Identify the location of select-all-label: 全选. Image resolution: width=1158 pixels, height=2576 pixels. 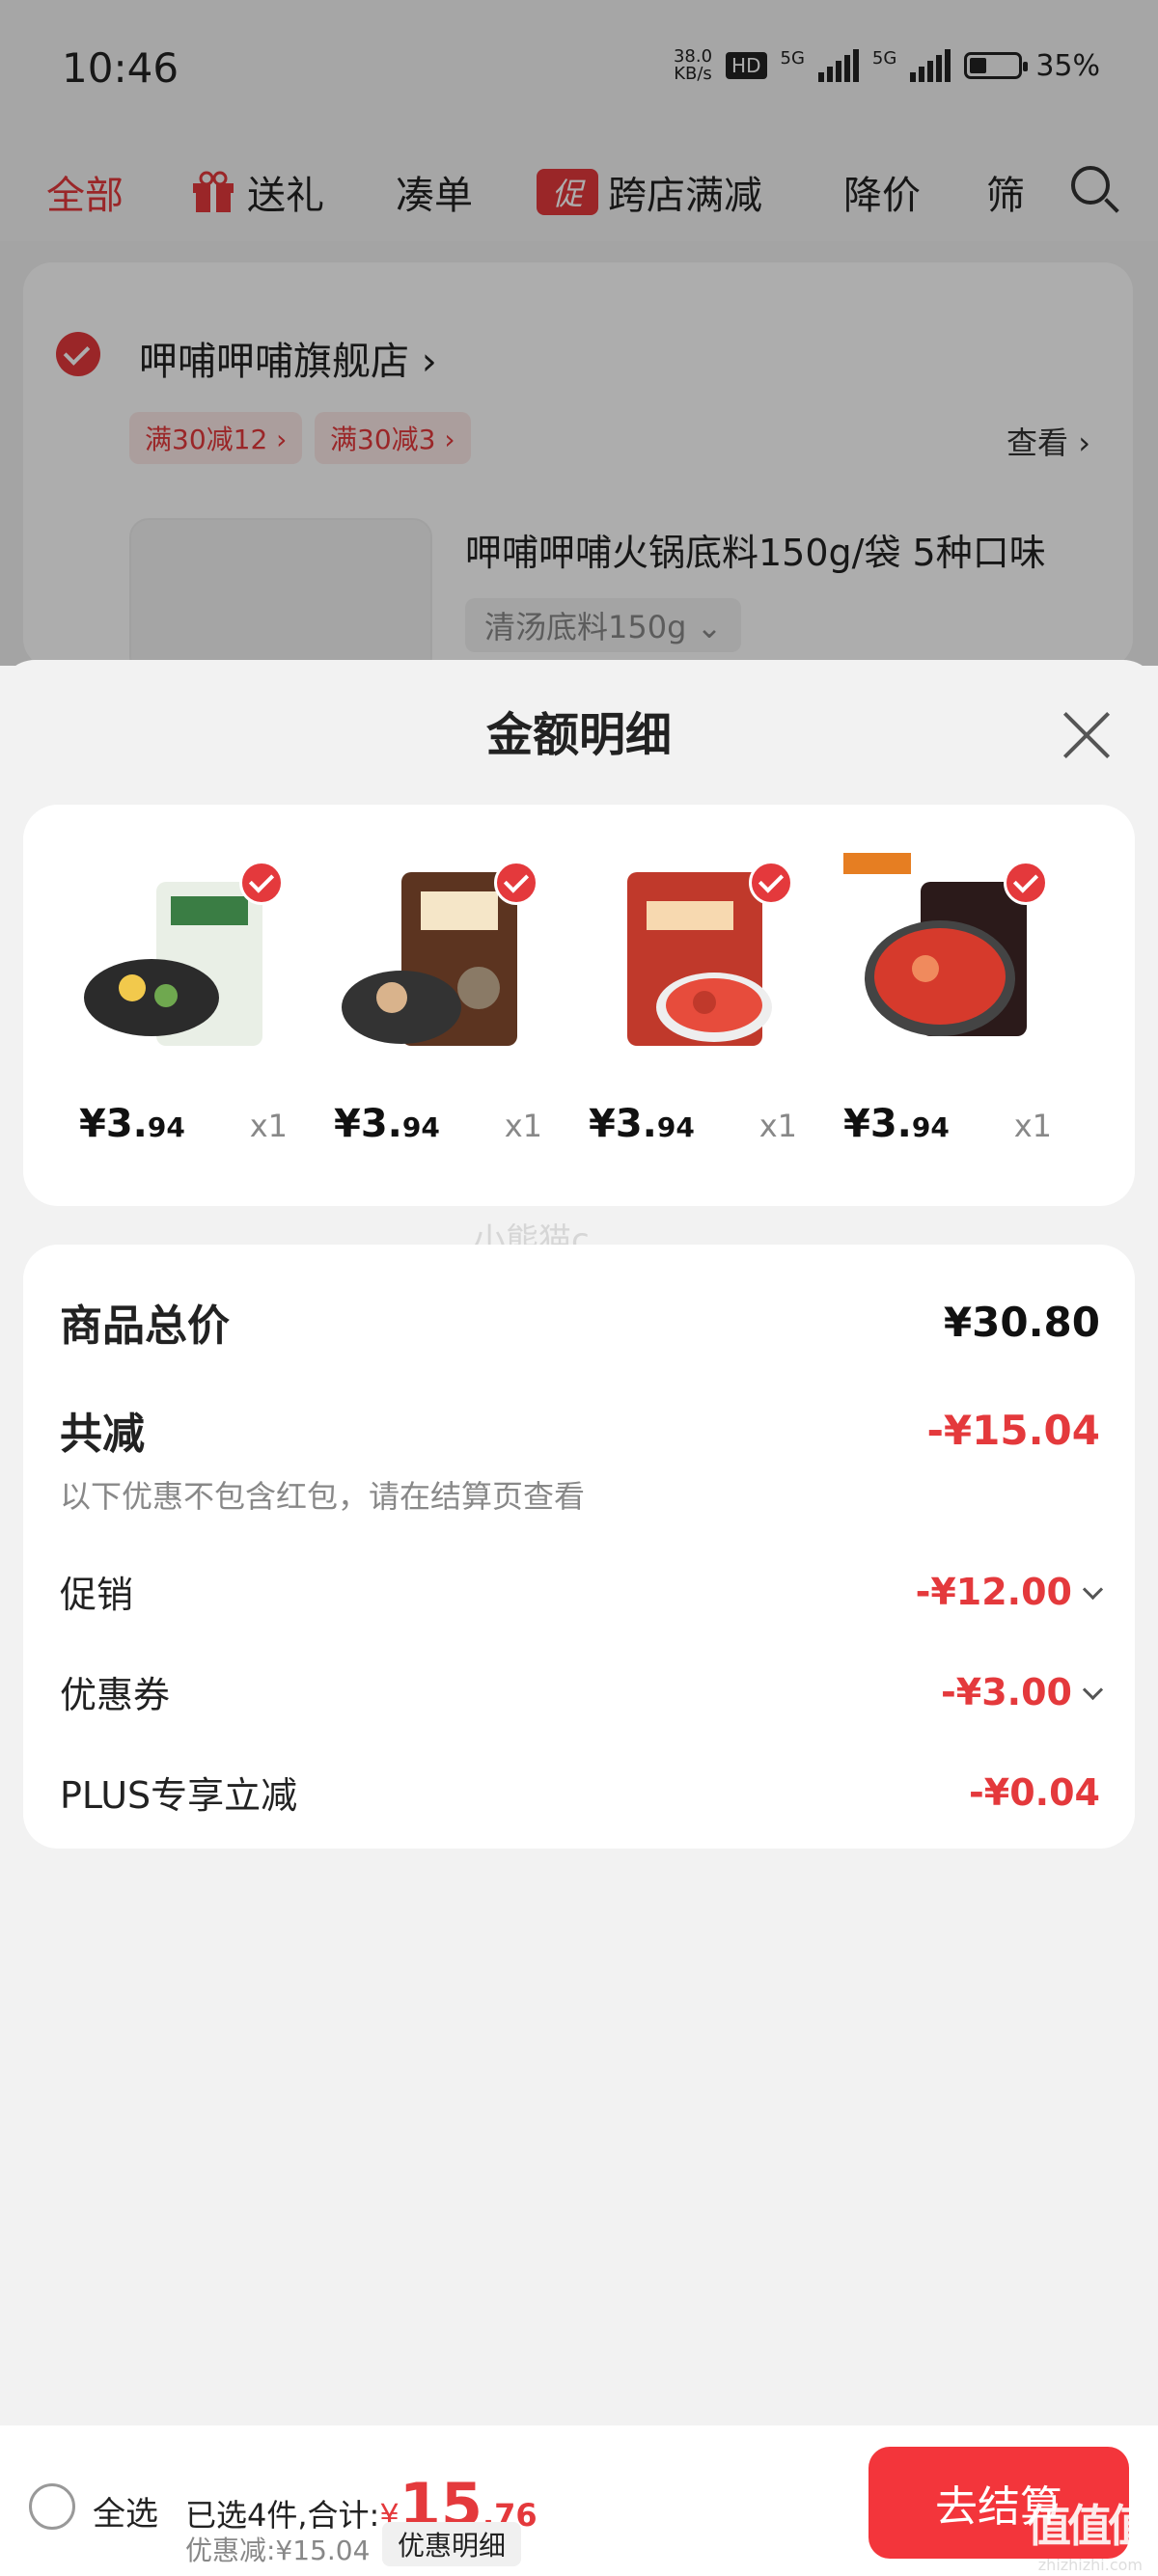
(125, 2511).